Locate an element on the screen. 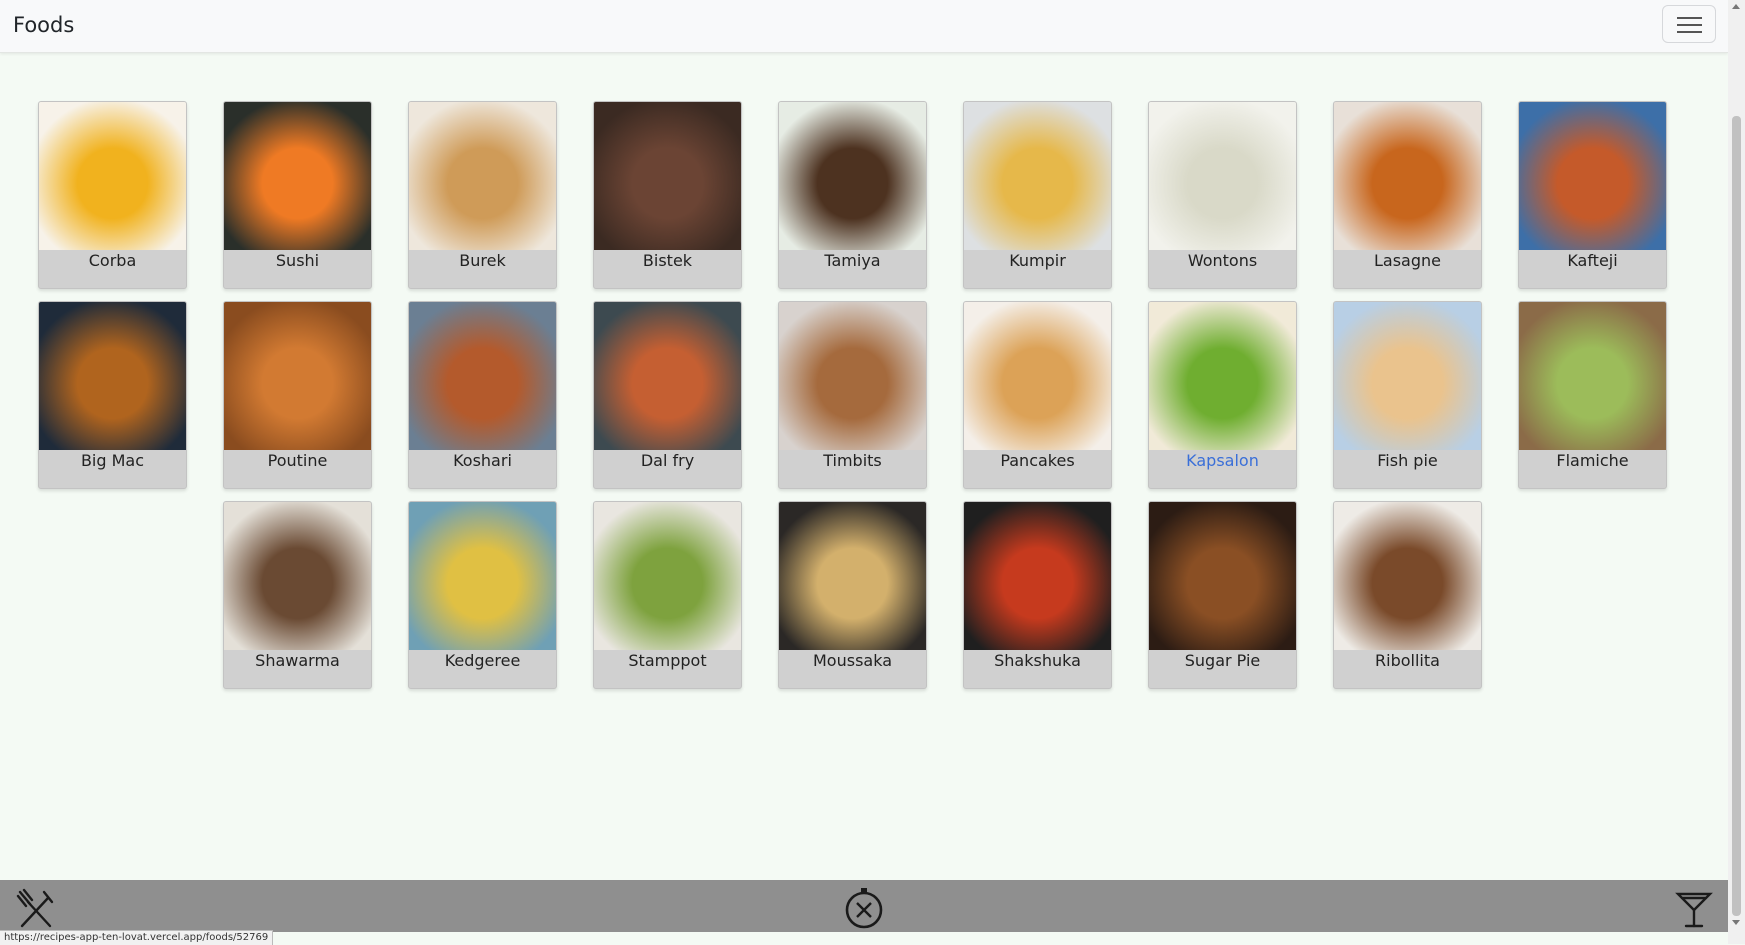 This screenshot has height=945, width=1745. top-navbar: Foods is located at coordinates (864, 26).